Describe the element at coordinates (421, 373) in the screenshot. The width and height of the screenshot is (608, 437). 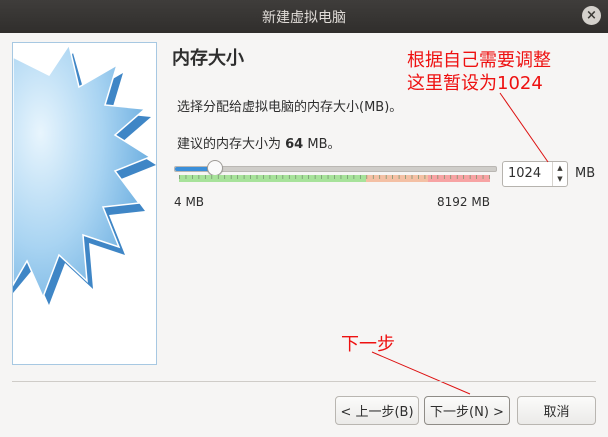
I see `next-arrow-line` at that location.